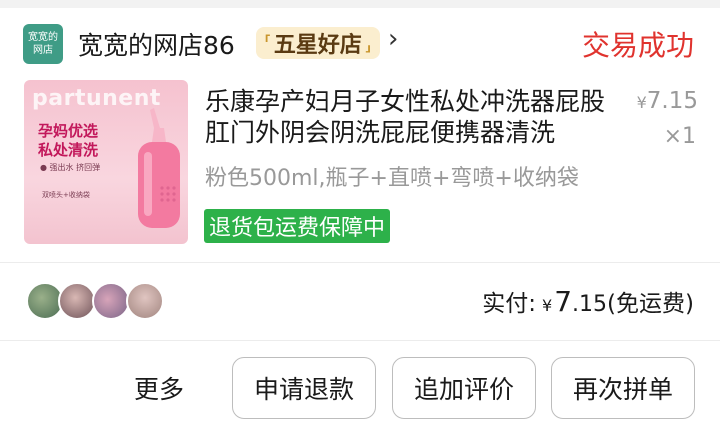  I want to click on shop-name: 宽宽的网店86, so click(156, 44).